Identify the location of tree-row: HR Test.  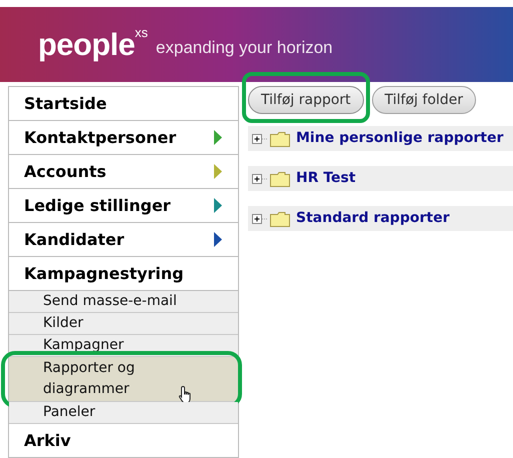
(380, 178).